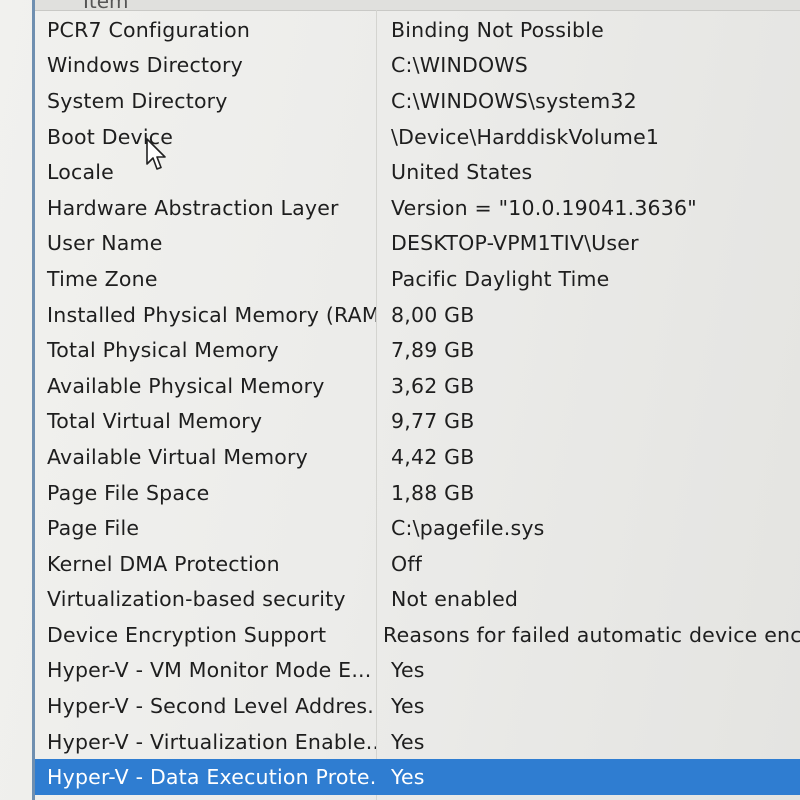  What do you see at coordinates (433, 314) in the screenshot?
I see `value-cell: 8,00 GB` at bounding box center [433, 314].